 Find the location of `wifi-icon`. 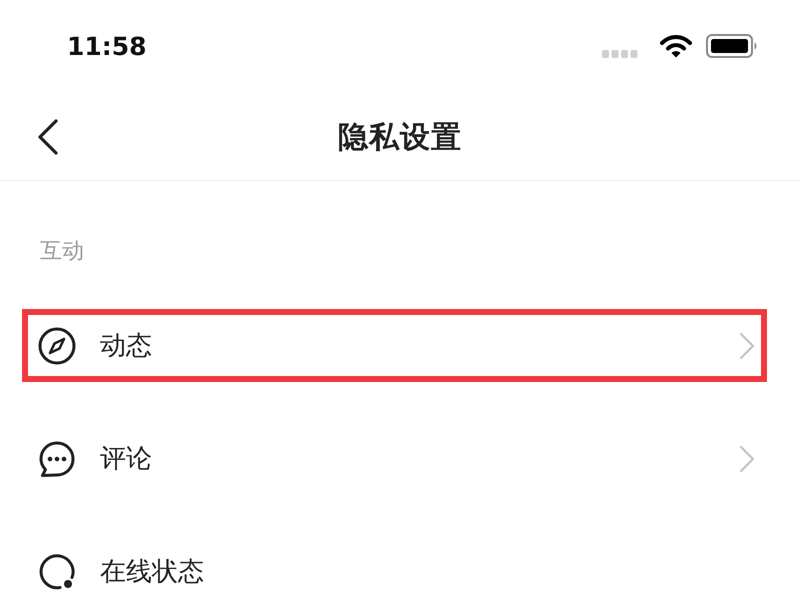

wifi-icon is located at coordinates (676, 46).